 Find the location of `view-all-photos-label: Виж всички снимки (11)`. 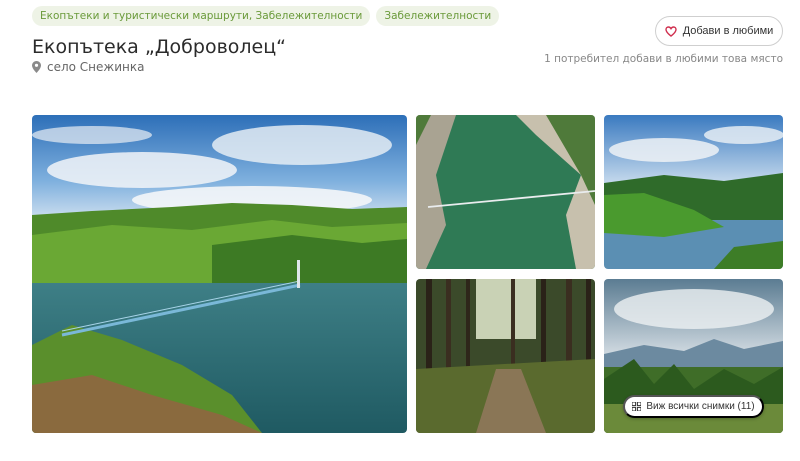

view-all-photos-label: Виж всички снимки (11) is located at coordinates (700, 406).